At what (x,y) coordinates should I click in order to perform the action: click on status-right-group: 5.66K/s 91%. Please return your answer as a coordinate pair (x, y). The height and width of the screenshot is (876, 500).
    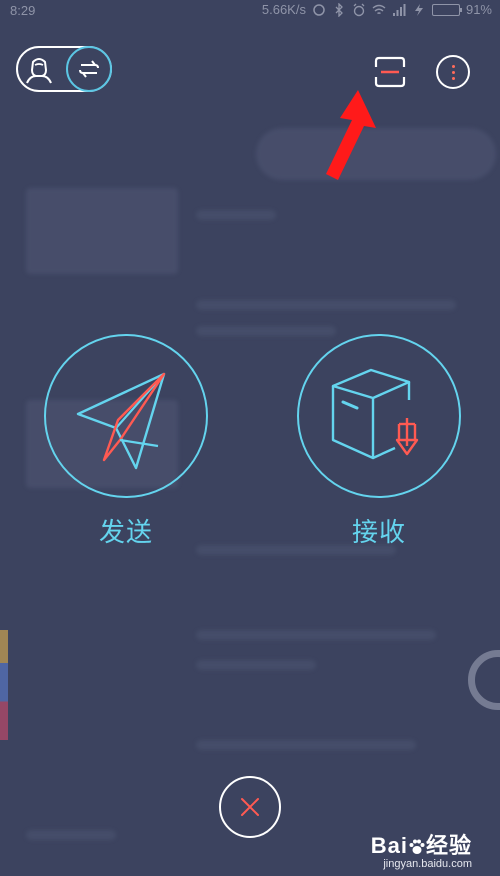
    Looking at the image, I should click on (377, 9).